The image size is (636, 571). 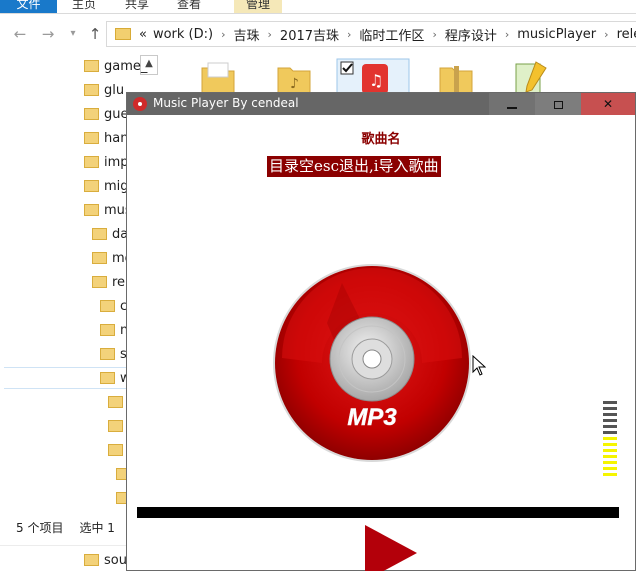 What do you see at coordinates (20, 34) in the screenshot?
I see `back-arrow-icon: ←` at bounding box center [20, 34].